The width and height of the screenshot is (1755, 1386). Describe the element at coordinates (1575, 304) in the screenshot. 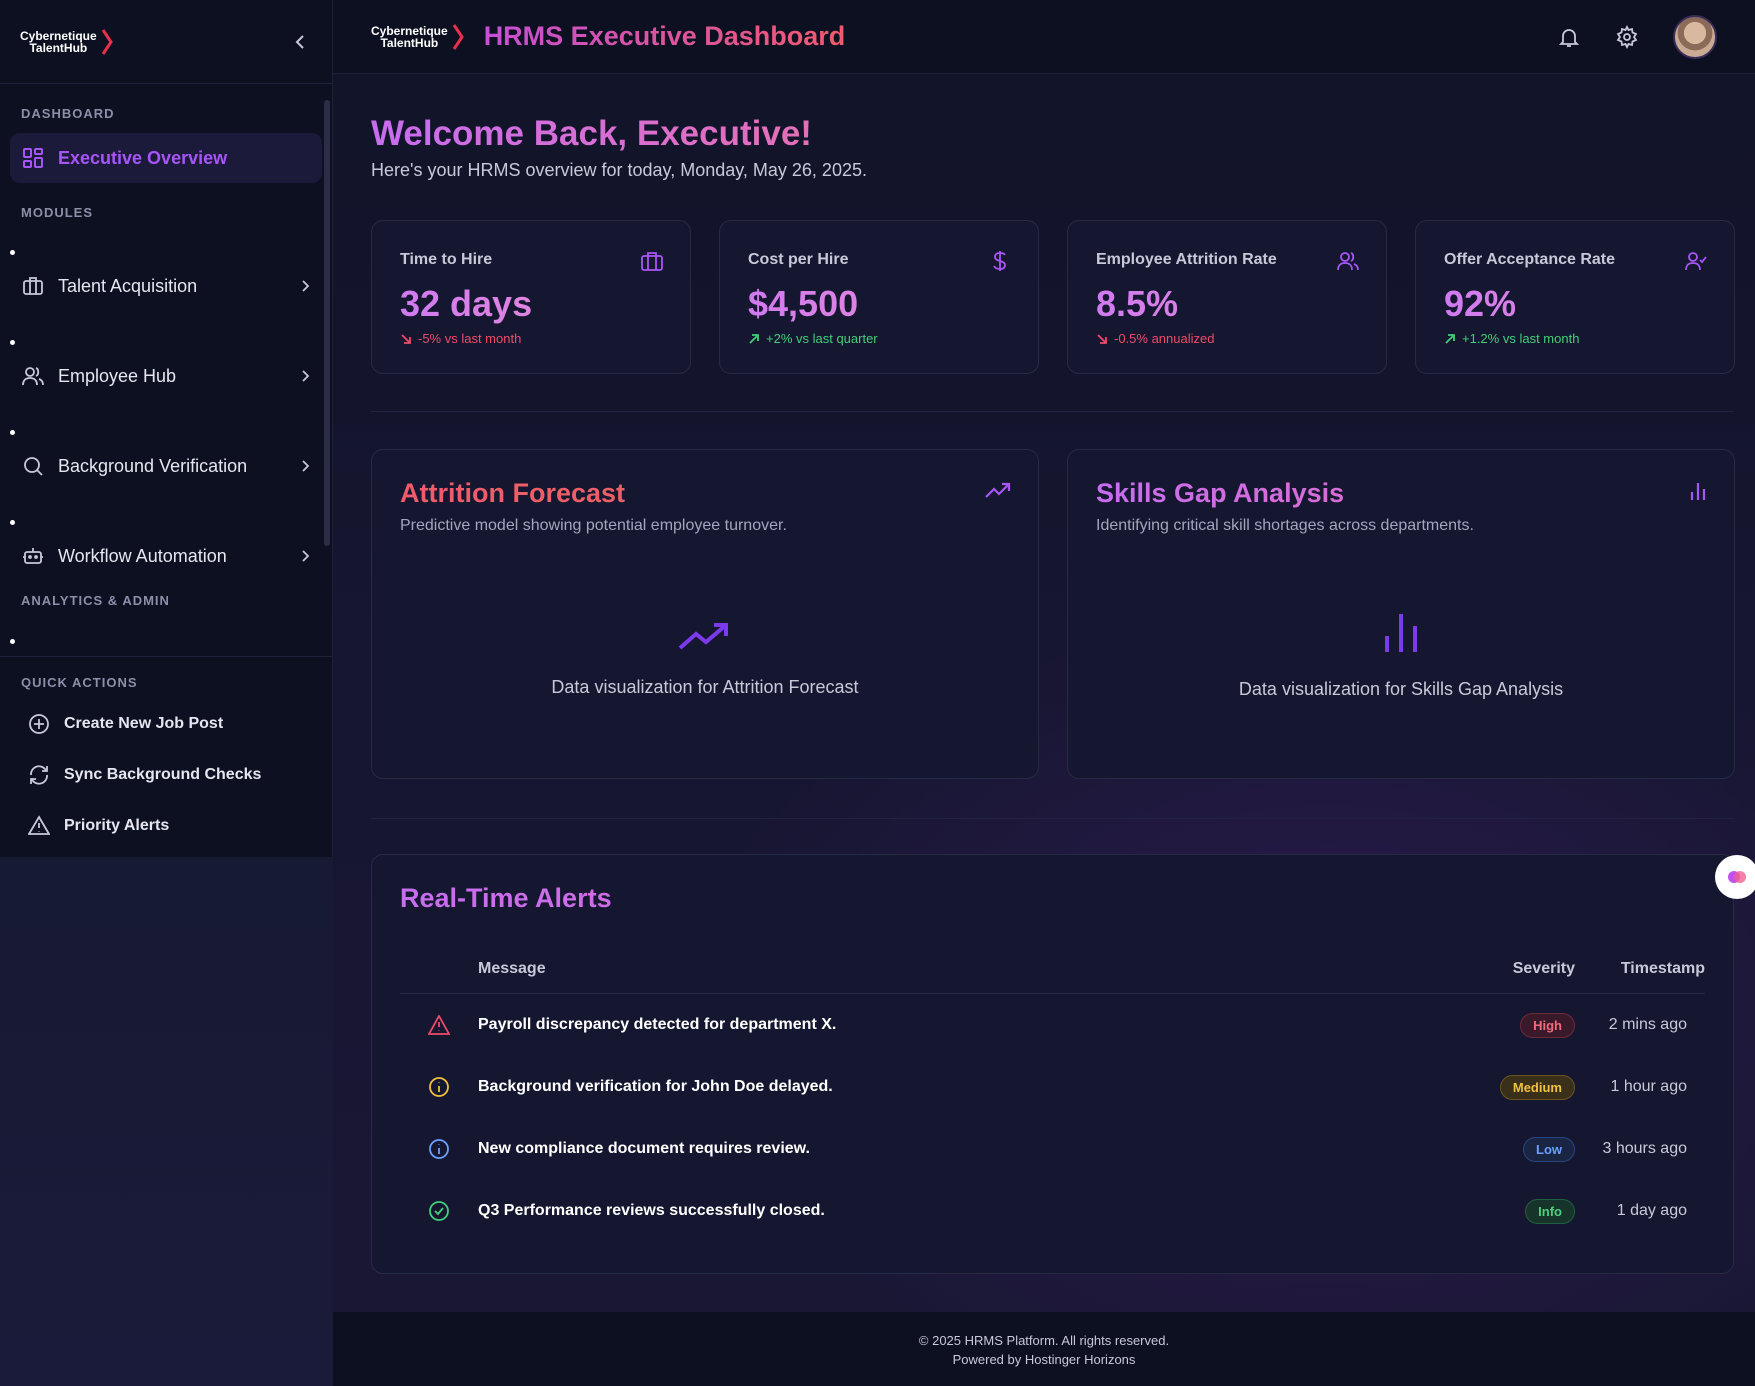

I see `kpi-value: 92%` at that location.